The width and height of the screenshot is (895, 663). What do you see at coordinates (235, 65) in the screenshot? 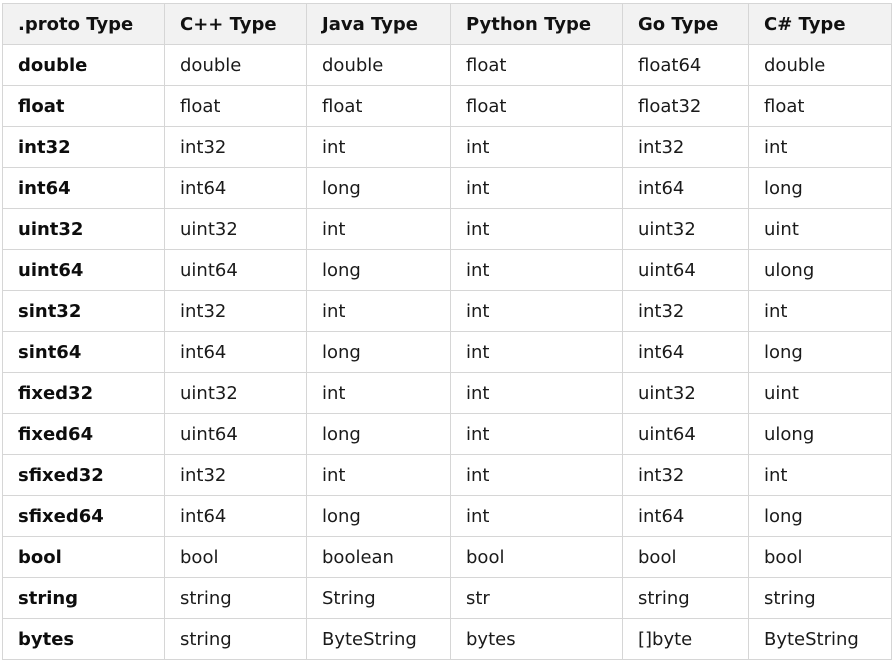
I see `cell-cpp-type: double` at bounding box center [235, 65].